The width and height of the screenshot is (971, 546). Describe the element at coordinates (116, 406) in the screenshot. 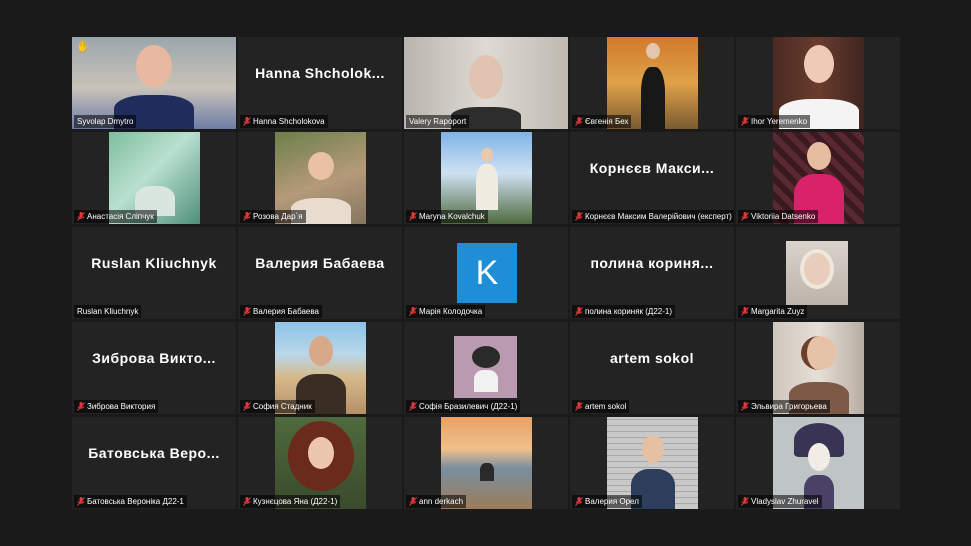

I see `participant-name-label: Зиброва Виктория` at that location.